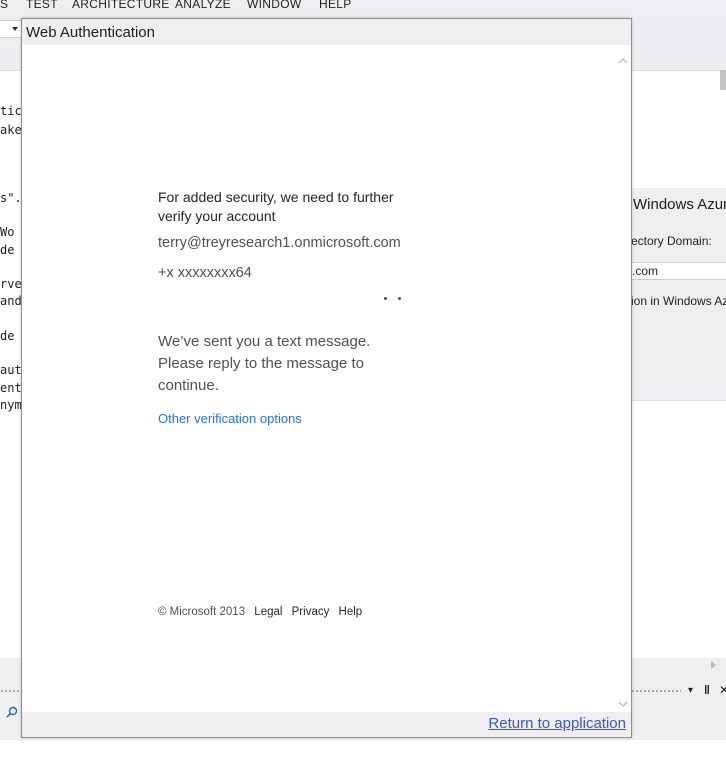 The width and height of the screenshot is (726, 768). Describe the element at coordinates (713, 665) in the screenshot. I see `scroll-right-icon` at that location.